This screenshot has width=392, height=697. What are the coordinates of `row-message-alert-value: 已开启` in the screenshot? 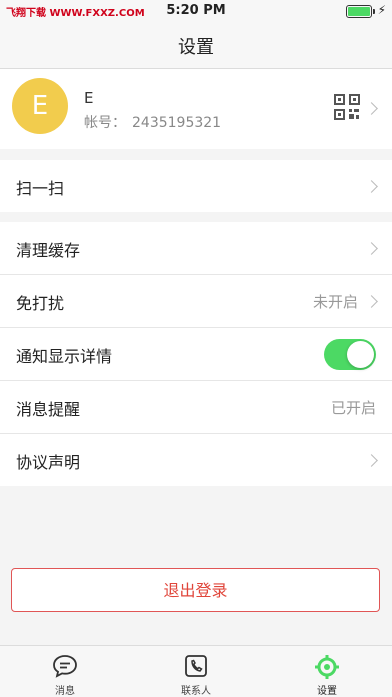 It's located at (353, 408).